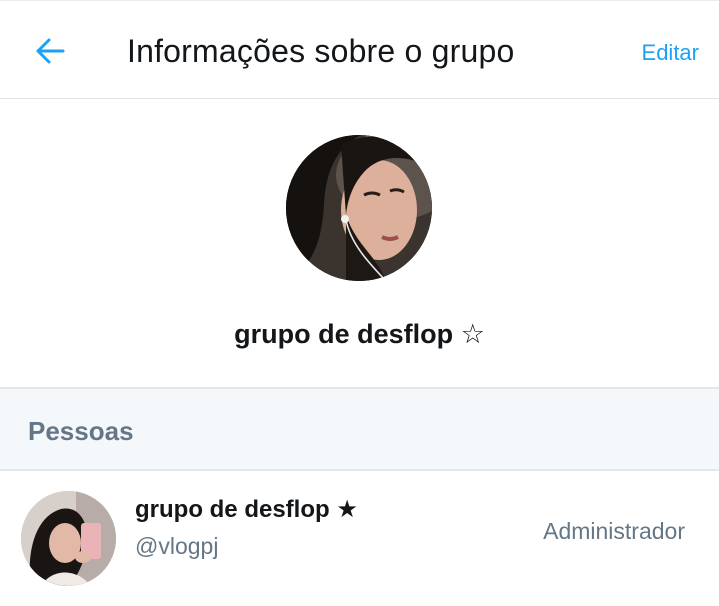 Image resolution: width=719 pixels, height=606 pixels. Describe the element at coordinates (321, 51) in the screenshot. I see `page-title: Informações sobre o grupo` at that location.